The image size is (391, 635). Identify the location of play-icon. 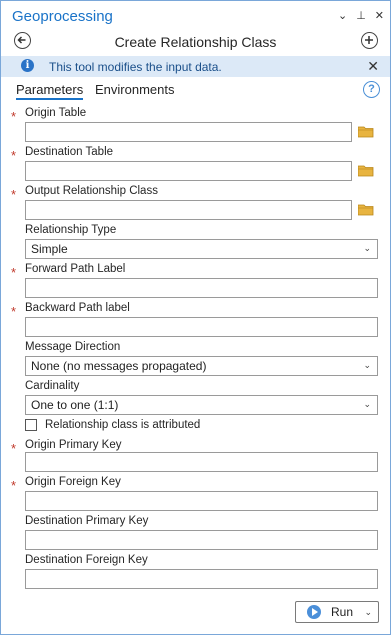
(314, 612).